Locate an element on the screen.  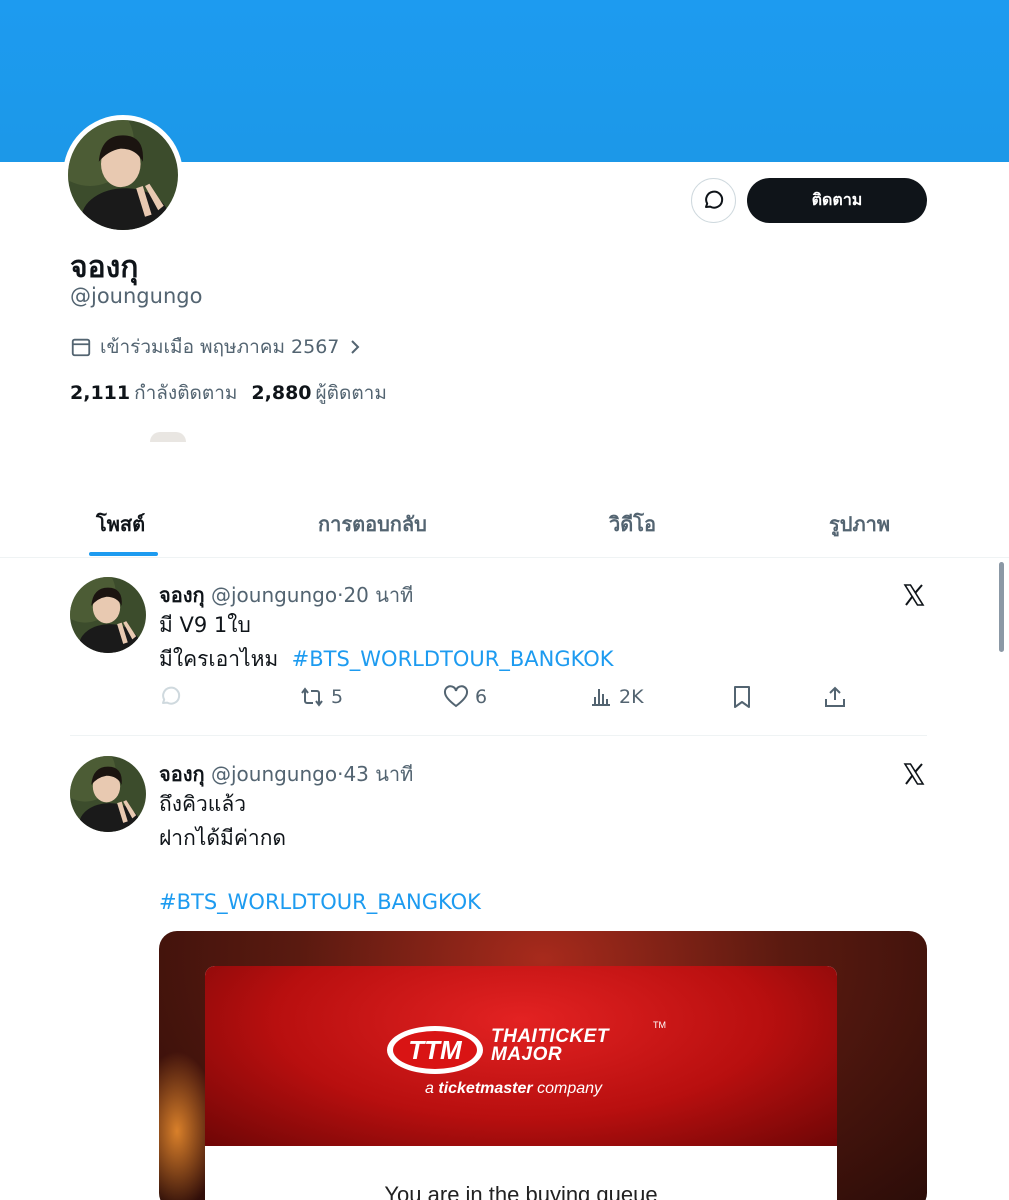
chevron-right-icon is located at coordinates (355, 347).